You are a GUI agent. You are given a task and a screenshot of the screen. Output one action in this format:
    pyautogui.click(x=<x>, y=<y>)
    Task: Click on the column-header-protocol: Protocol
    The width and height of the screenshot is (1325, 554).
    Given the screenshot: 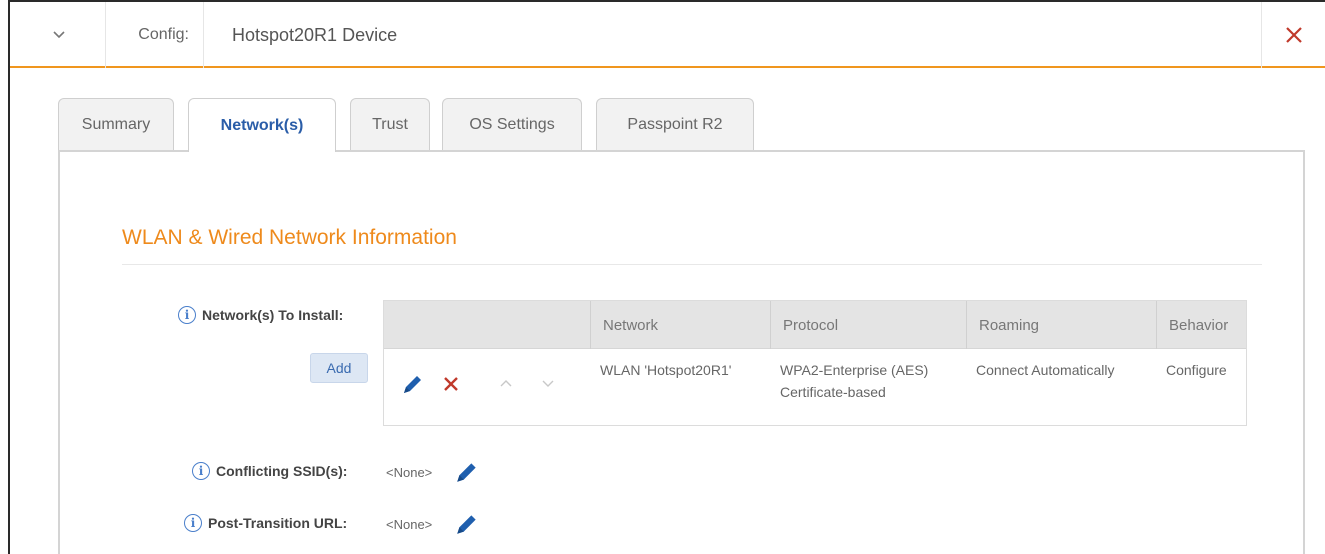 What is the action you would take?
    pyautogui.click(x=868, y=325)
    